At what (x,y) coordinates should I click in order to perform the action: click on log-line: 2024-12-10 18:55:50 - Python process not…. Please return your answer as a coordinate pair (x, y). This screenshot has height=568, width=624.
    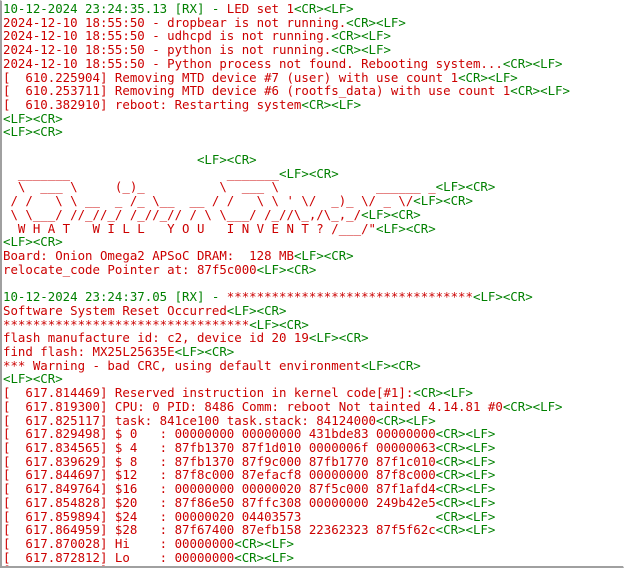
    Looking at the image, I should click on (313, 64).